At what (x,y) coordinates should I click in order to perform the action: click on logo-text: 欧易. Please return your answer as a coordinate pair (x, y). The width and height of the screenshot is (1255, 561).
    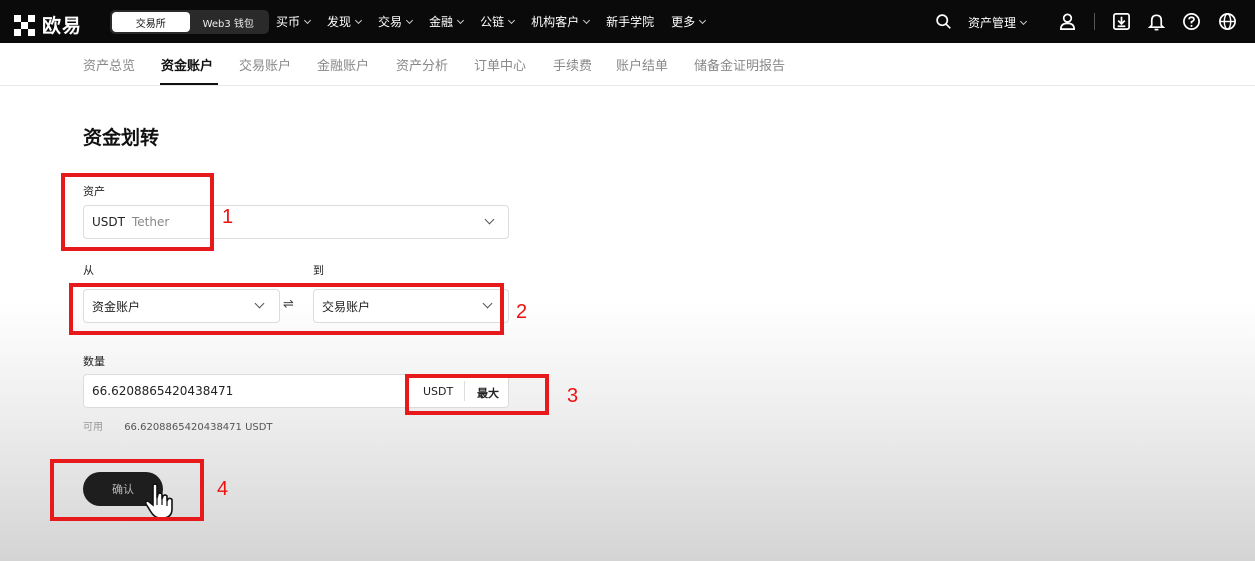
    Looking at the image, I should click on (62, 26).